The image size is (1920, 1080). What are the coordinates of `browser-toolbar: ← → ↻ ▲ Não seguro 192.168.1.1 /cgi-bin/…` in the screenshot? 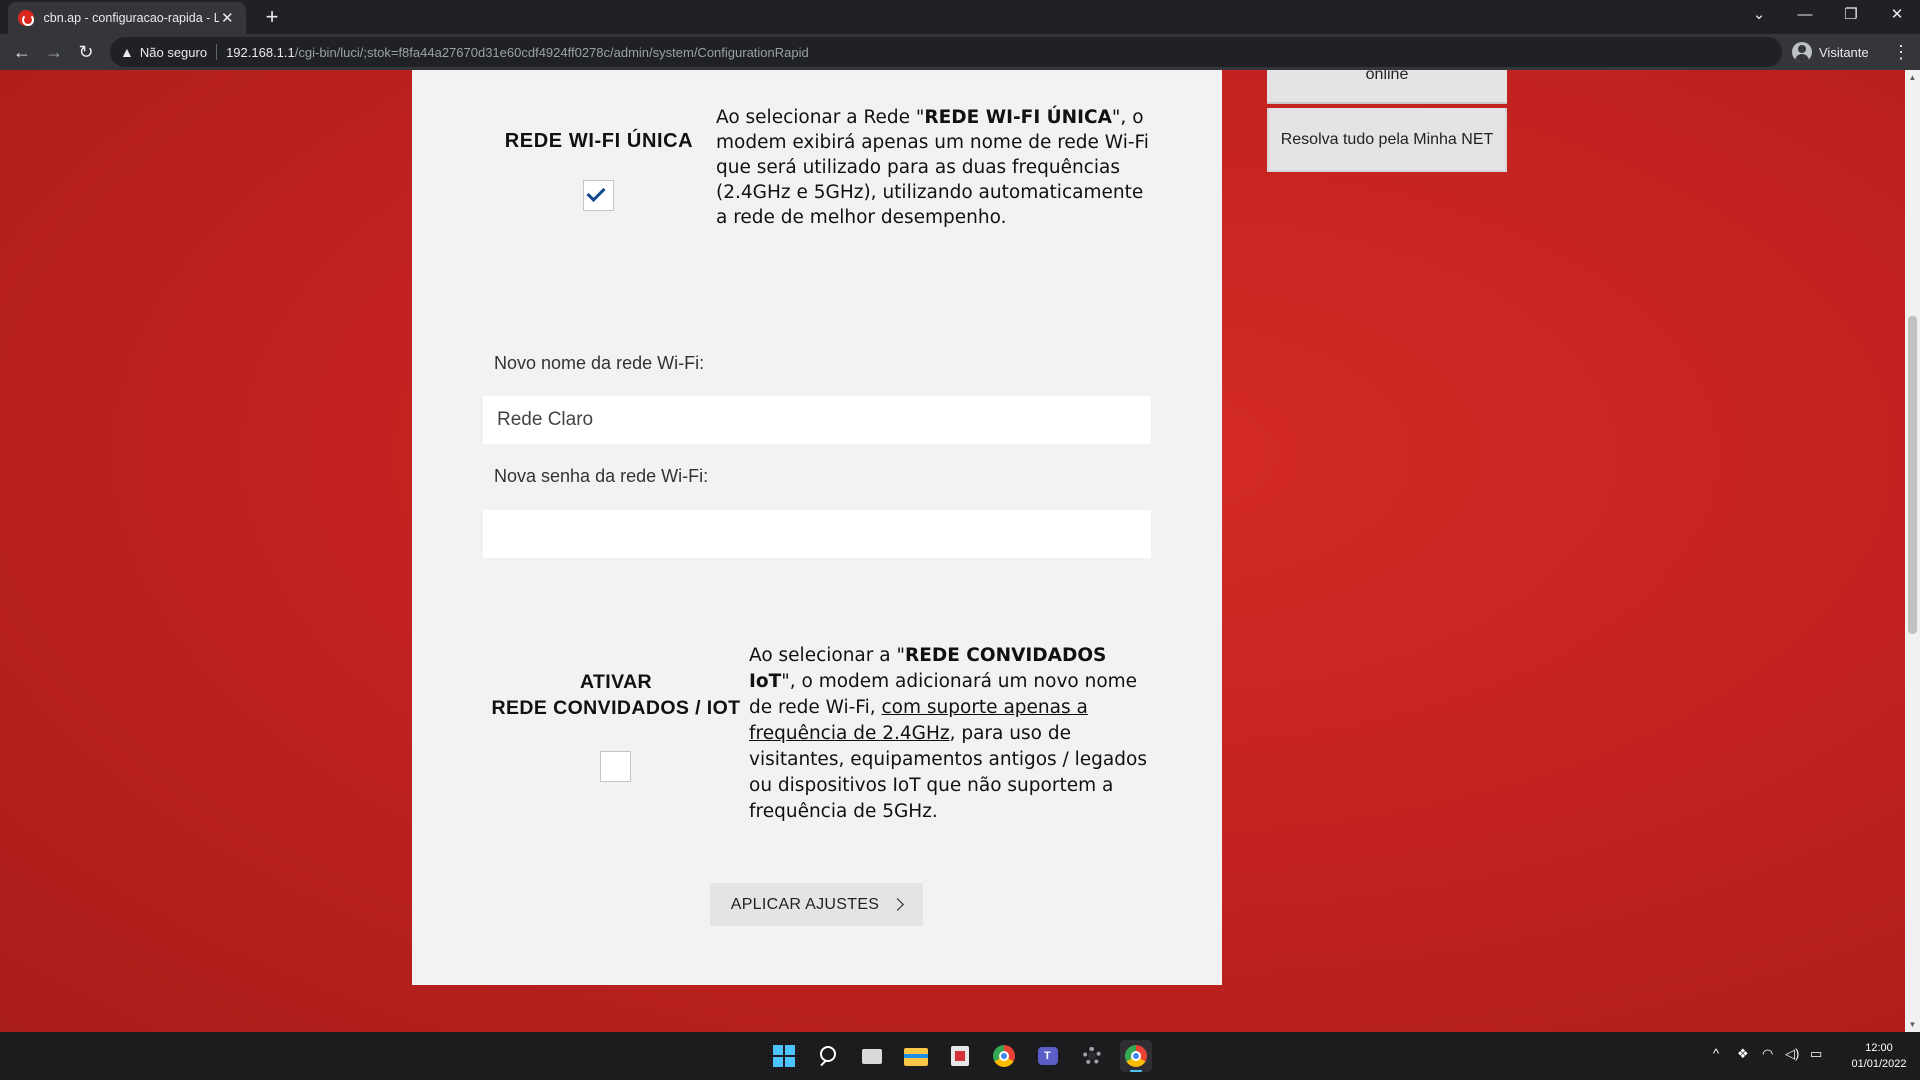 It's located at (960, 52).